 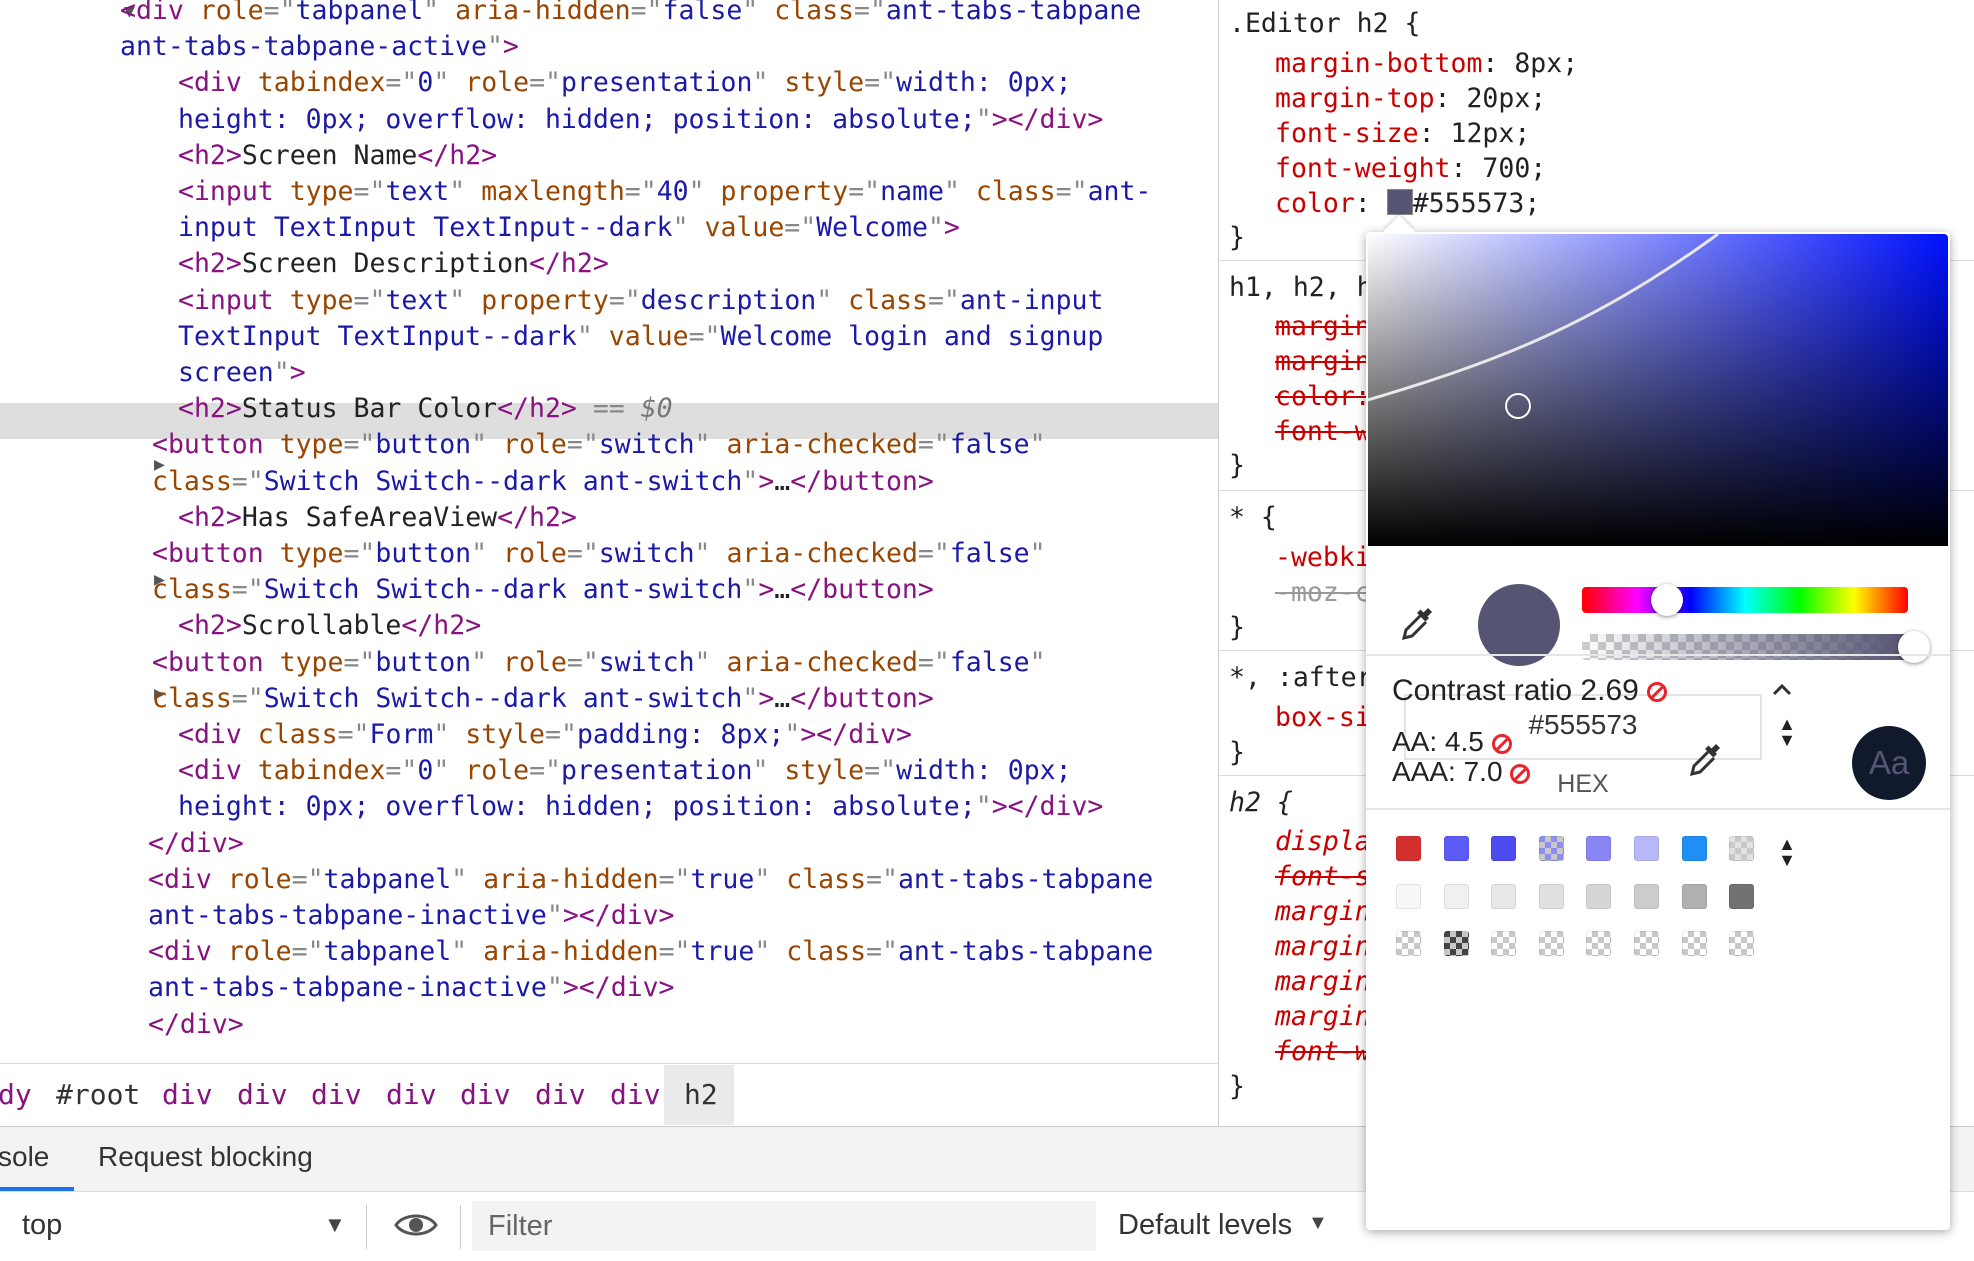 I want to click on palette-switcher-icon: ▲ ▼, so click(x=1787, y=852).